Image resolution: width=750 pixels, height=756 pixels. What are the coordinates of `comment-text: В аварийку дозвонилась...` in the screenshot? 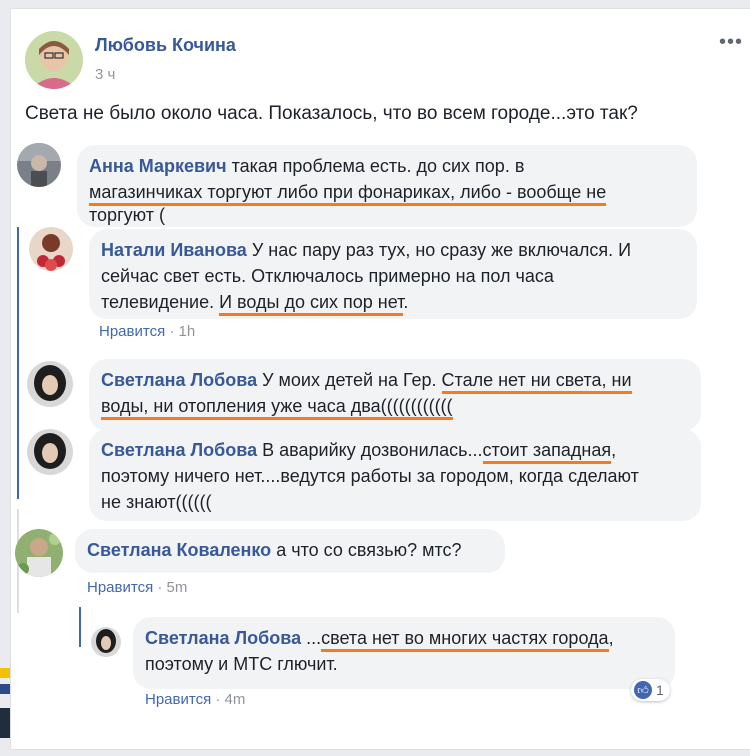 It's located at (372, 450).